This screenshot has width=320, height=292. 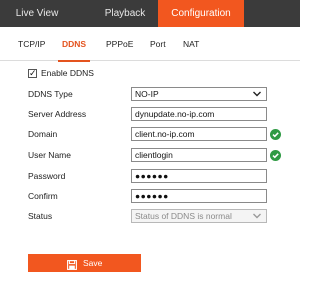 What do you see at coordinates (158, 44) in the screenshot?
I see `tab-port: Port` at bounding box center [158, 44].